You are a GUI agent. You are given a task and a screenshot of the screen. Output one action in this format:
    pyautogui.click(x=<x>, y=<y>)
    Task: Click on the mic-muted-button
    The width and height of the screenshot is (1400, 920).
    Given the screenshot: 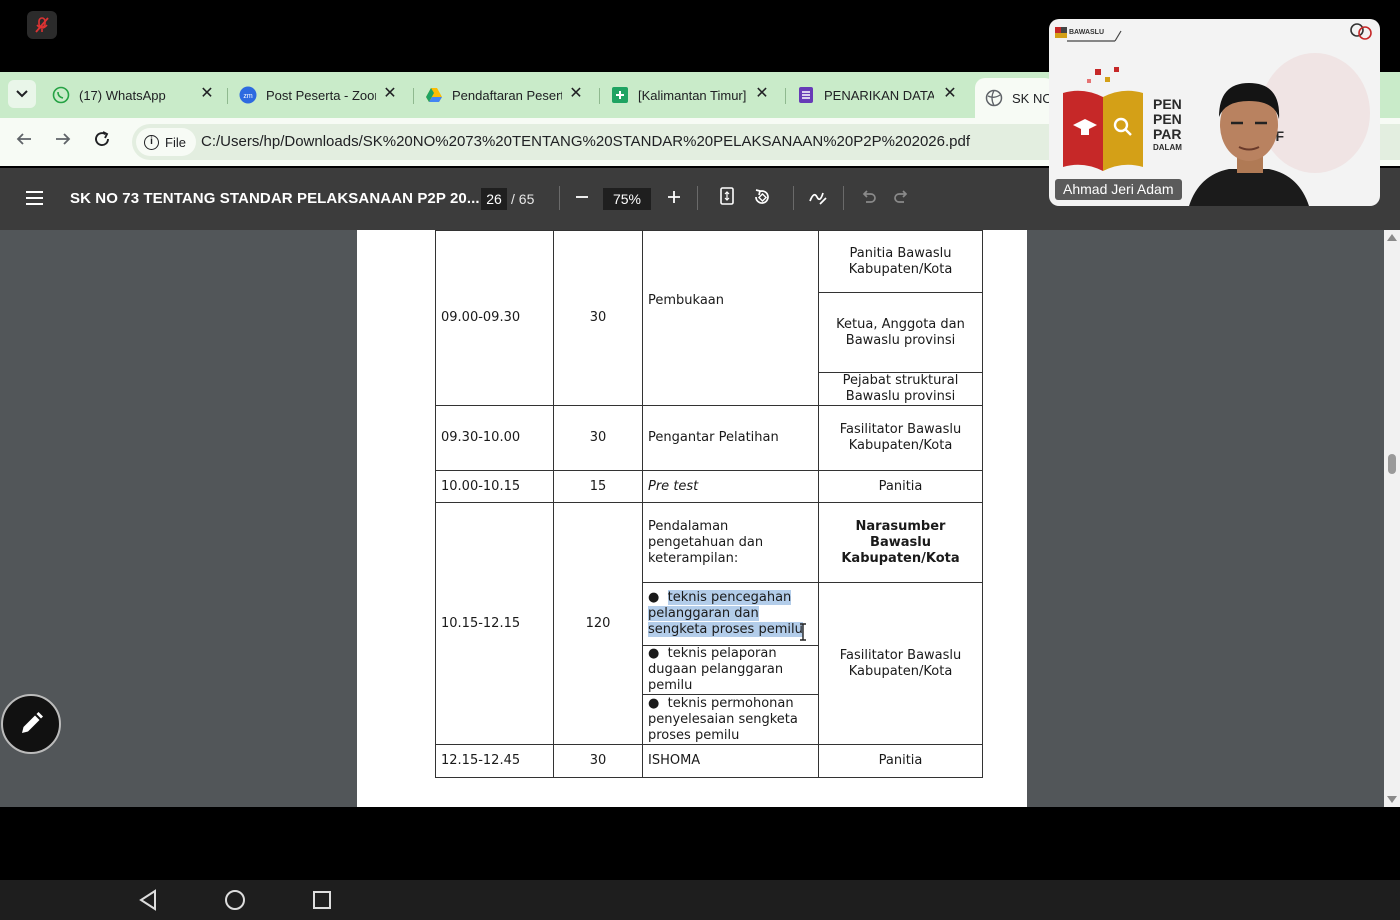 What is the action you would take?
    pyautogui.click(x=42, y=25)
    